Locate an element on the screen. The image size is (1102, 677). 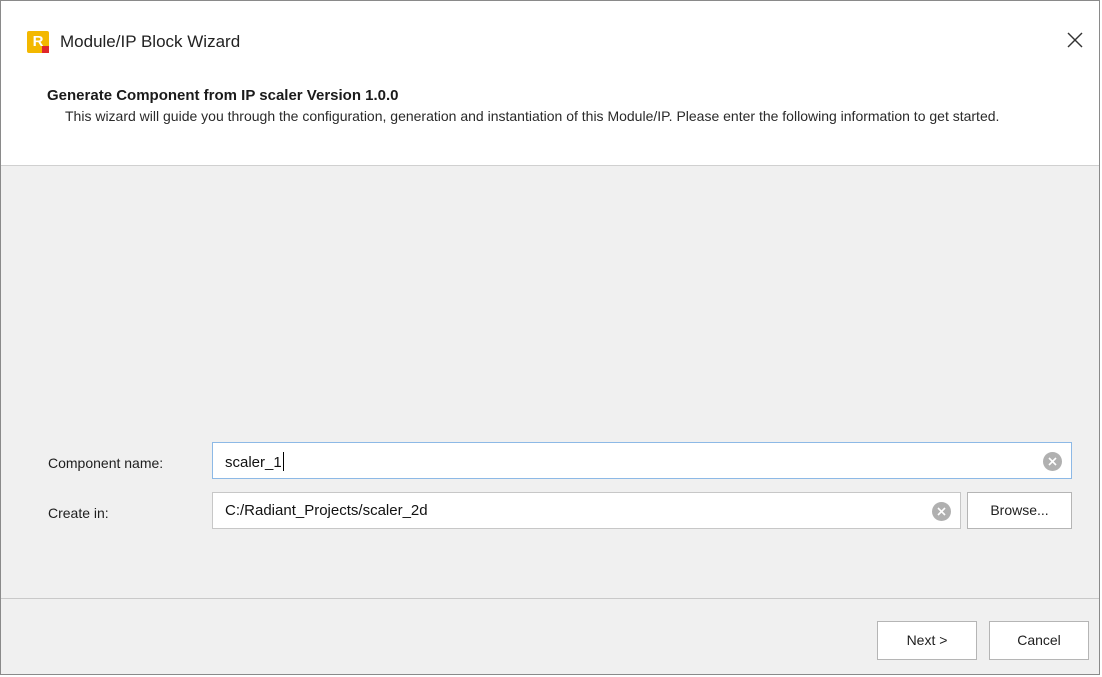
component-name-input: scaler_1 is located at coordinates (642, 460).